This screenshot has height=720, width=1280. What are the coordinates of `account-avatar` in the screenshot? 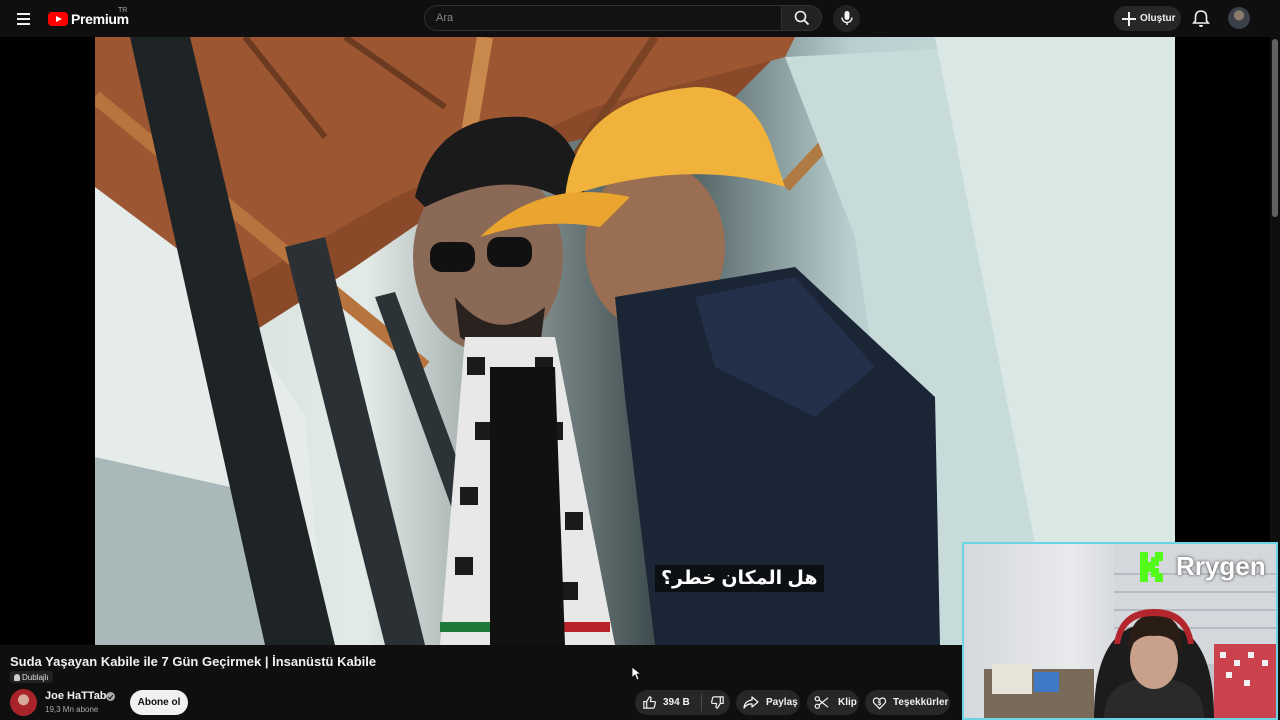 It's located at (1239, 18).